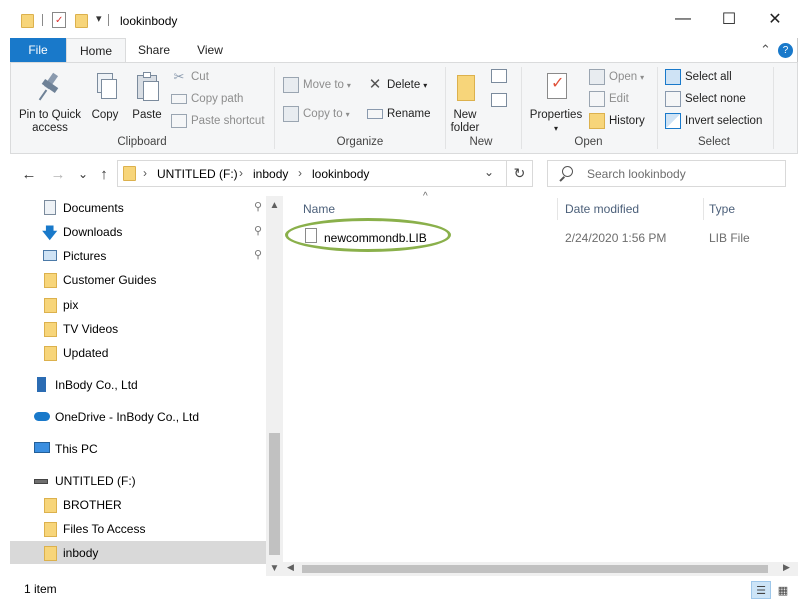 The height and width of the screenshot is (610, 804). What do you see at coordinates (228, 121) in the screenshot?
I see `paste-shortcut-label: Paste shortcut` at bounding box center [228, 121].